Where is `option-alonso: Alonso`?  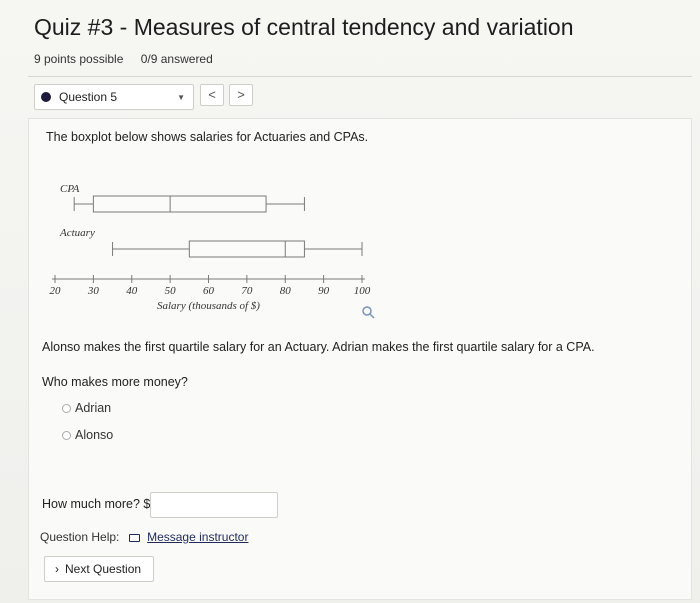
option-alonso: Alonso is located at coordinates (87, 435).